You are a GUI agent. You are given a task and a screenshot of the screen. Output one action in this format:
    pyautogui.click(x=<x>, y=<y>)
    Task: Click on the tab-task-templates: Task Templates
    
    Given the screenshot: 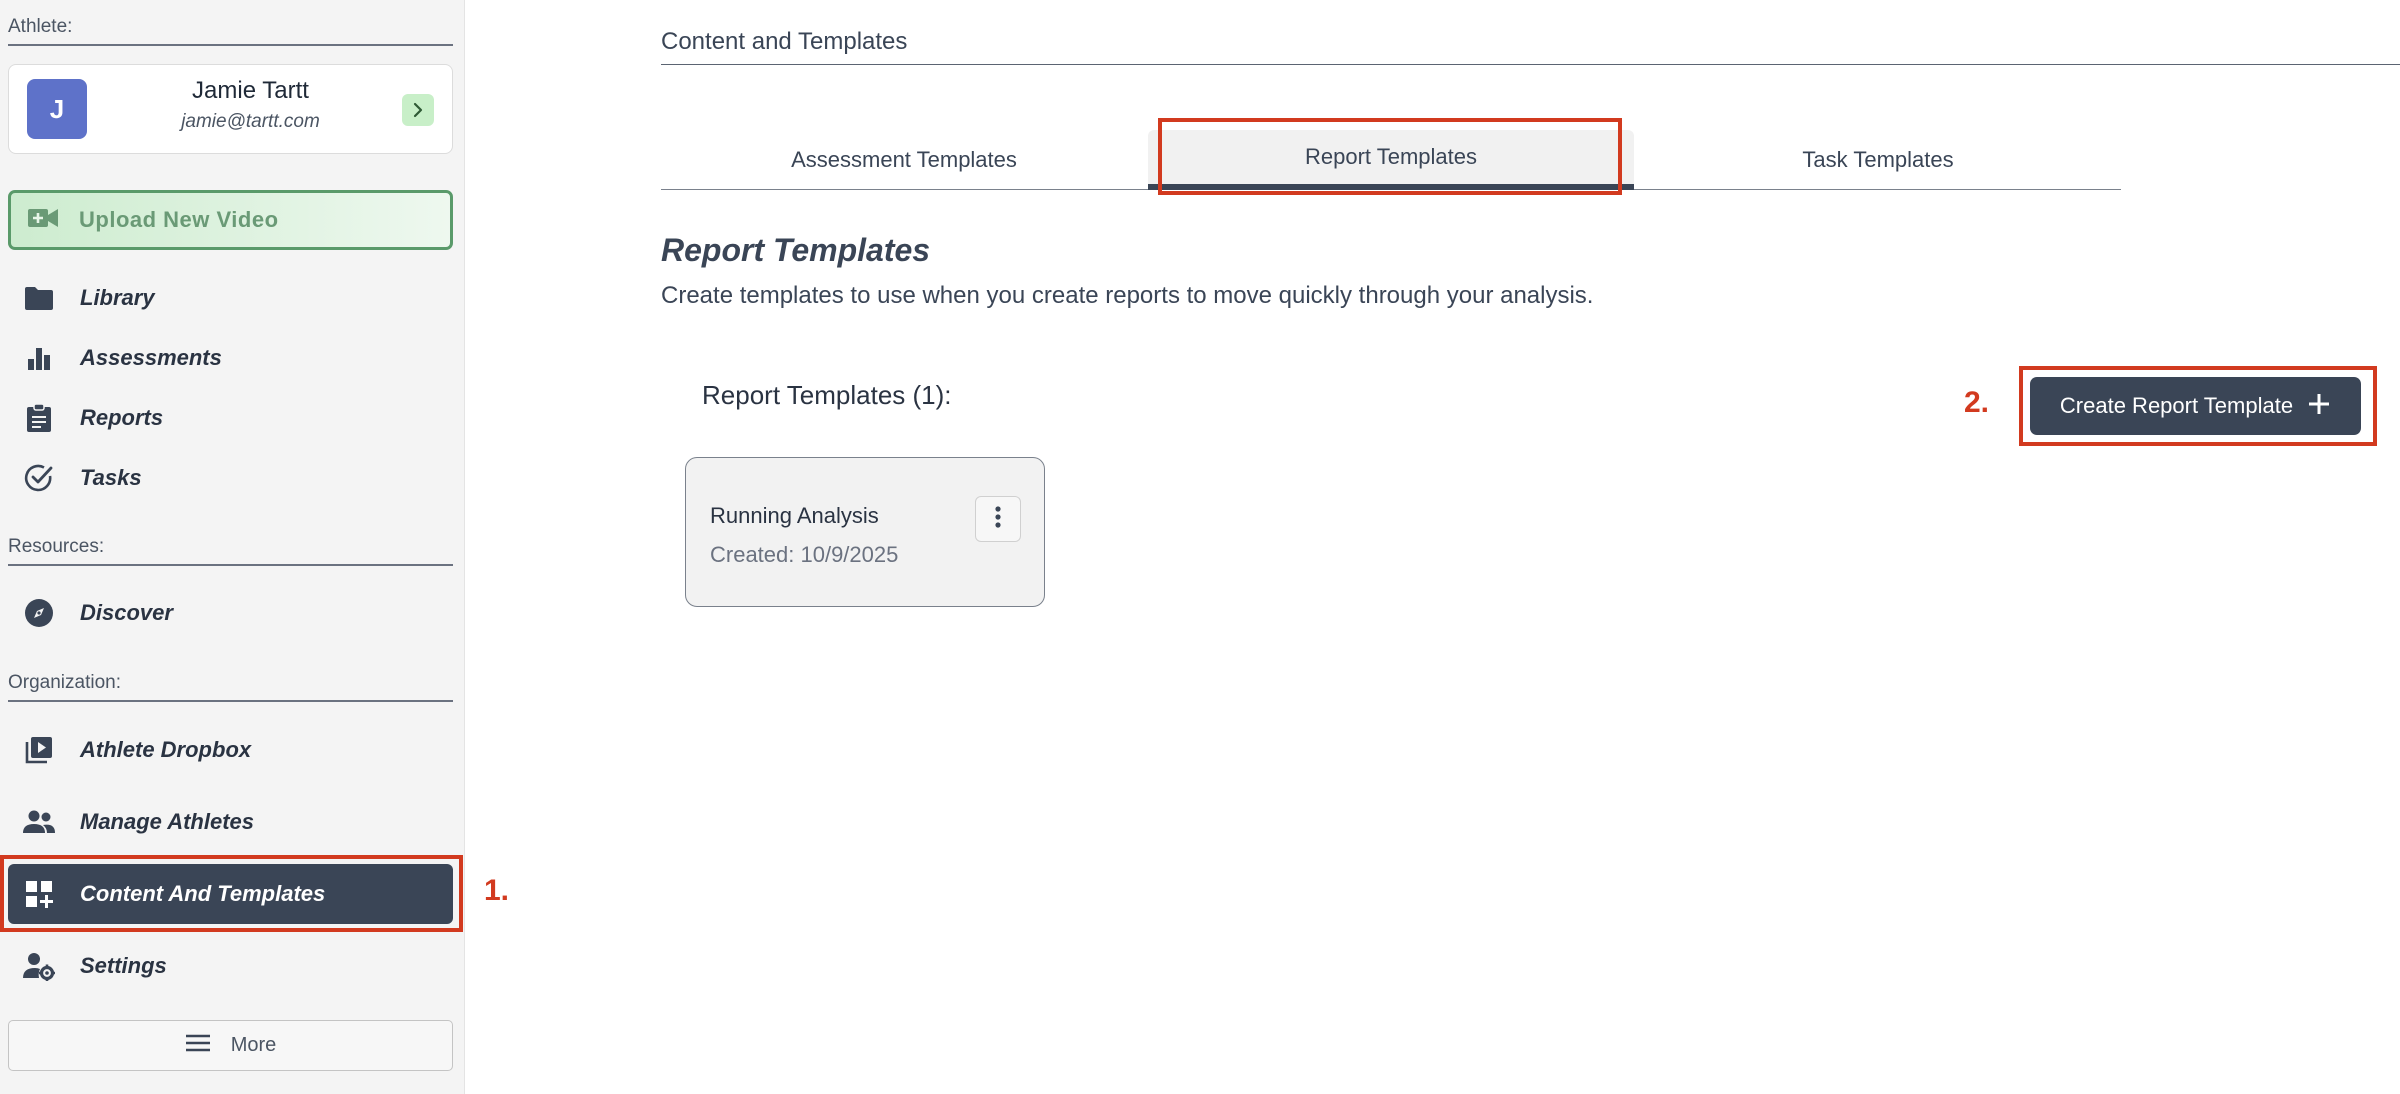 What is the action you would take?
    pyautogui.click(x=1878, y=160)
    